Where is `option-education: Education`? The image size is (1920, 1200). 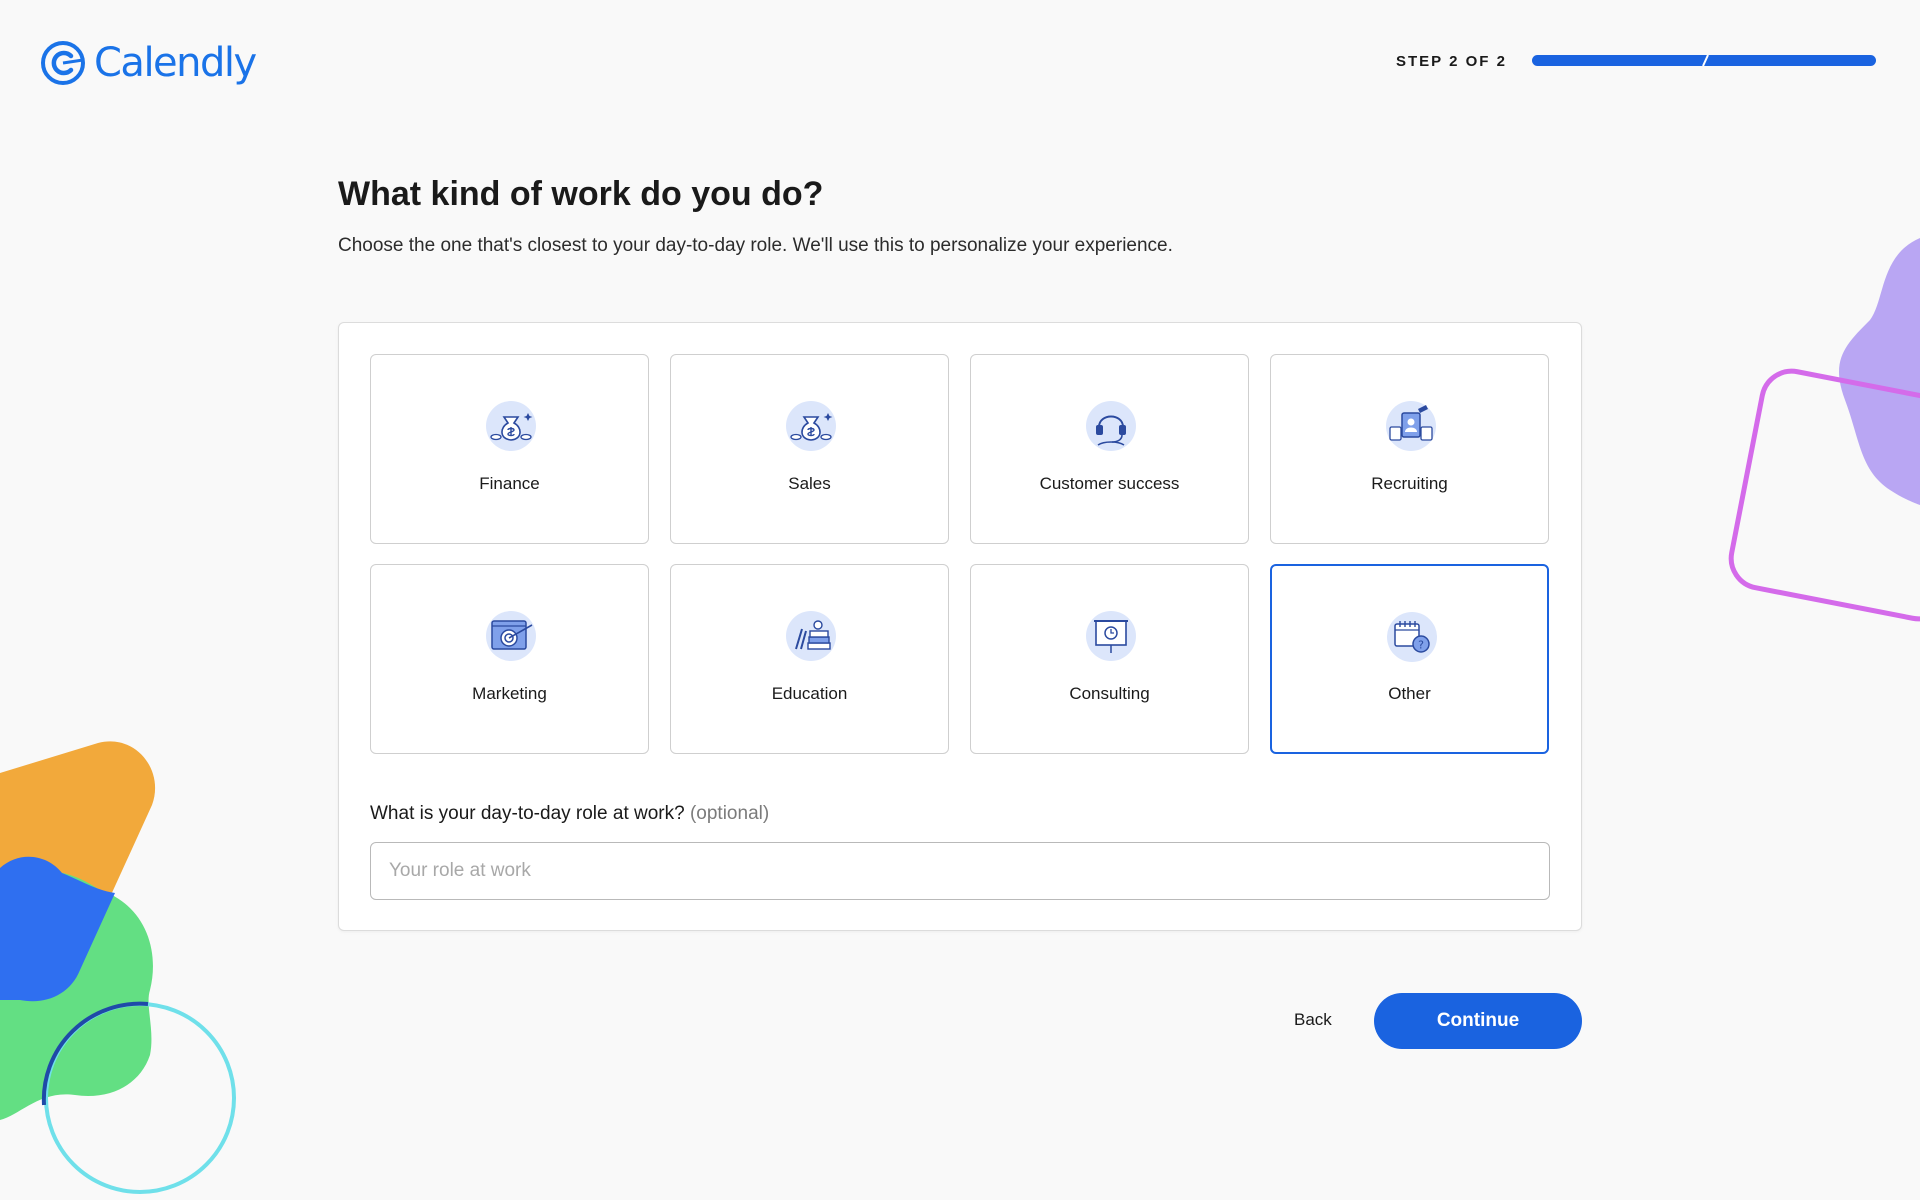
option-education: Education is located at coordinates (809, 659).